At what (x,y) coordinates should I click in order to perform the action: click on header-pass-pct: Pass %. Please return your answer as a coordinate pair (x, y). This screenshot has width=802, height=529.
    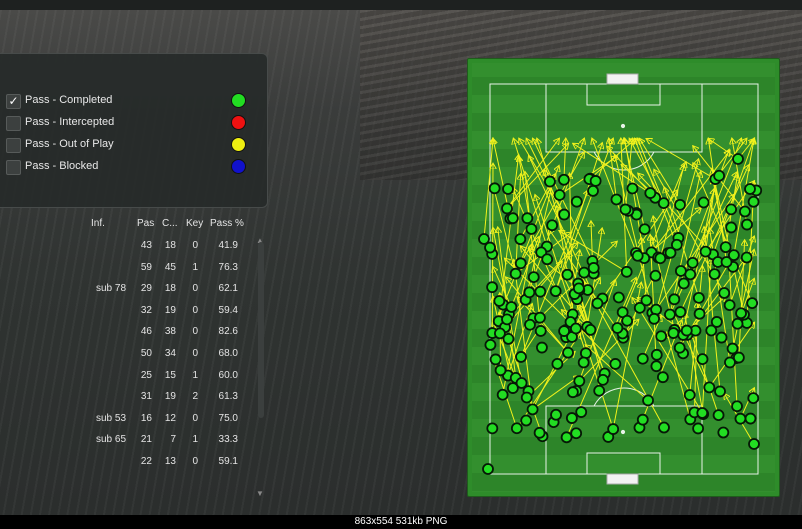
    Looking at the image, I should click on (227, 223).